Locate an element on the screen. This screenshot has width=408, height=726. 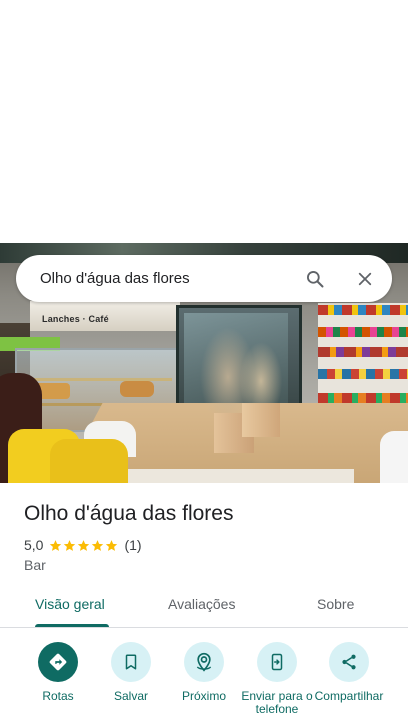
tab-reviews: Avaliações is located at coordinates (201, 604).